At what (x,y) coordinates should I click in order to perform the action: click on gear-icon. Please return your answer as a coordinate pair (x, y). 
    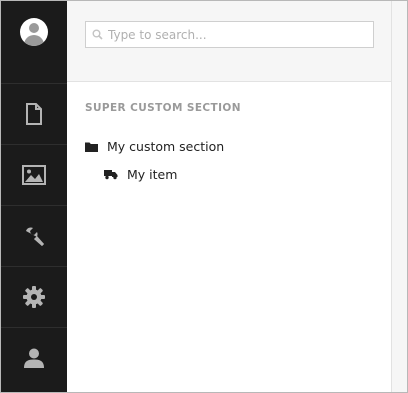
    Looking at the image, I should click on (34, 297).